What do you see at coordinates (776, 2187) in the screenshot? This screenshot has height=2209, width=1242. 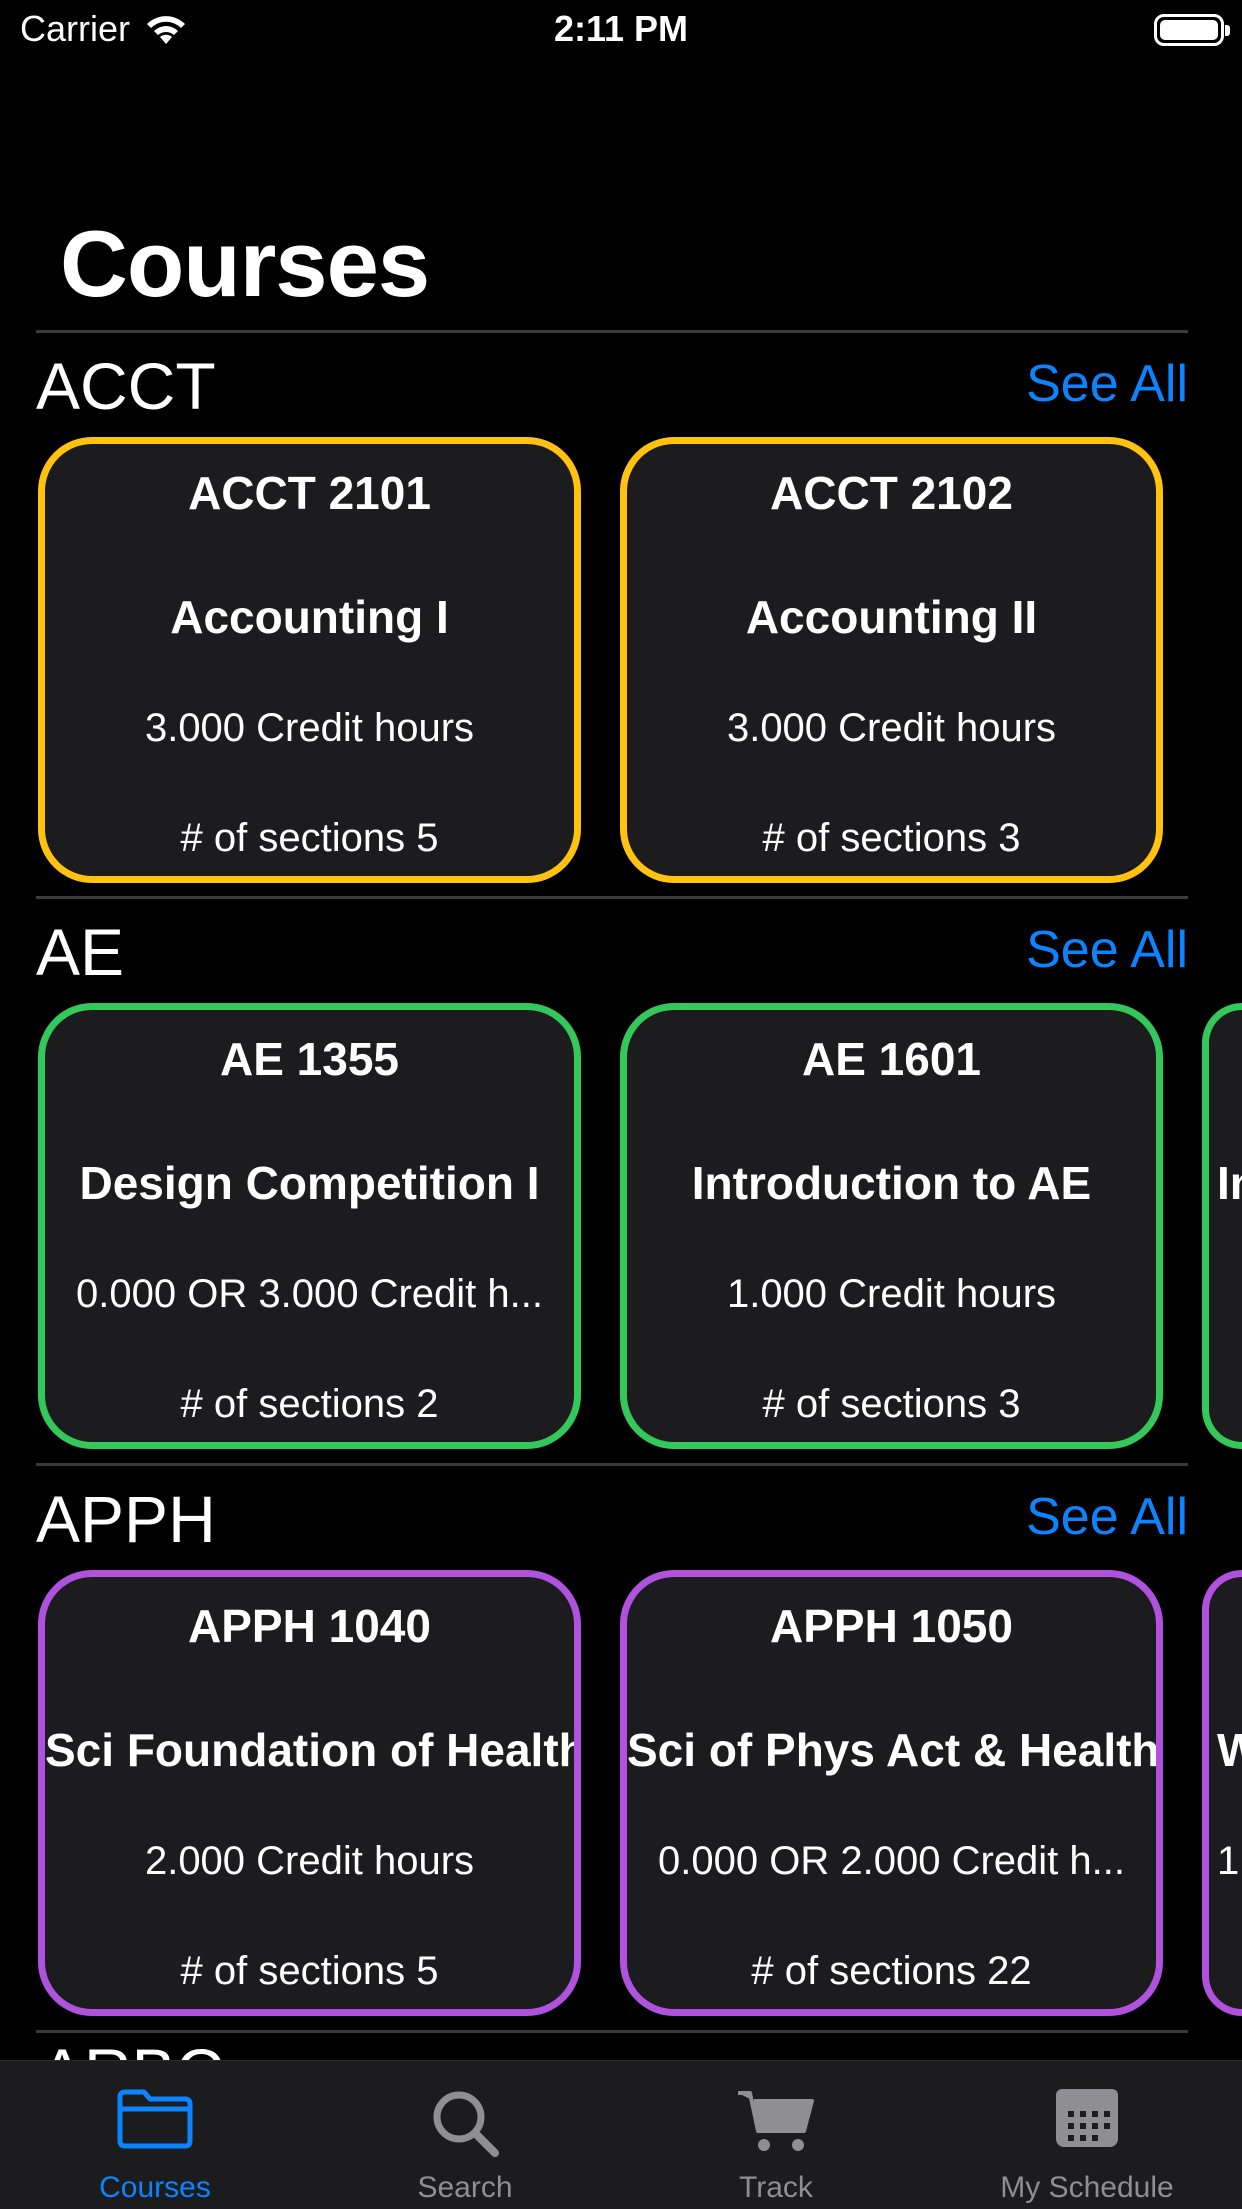 I see `tab-label: Track` at bounding box center [776, 2187].